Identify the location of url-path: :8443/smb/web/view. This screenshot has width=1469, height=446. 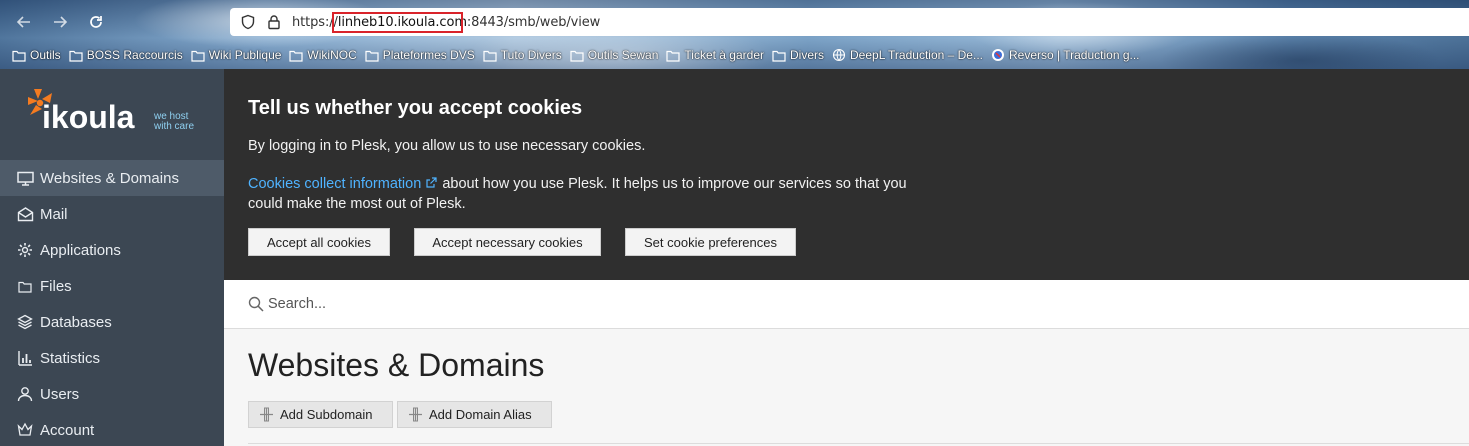
(533, 22).